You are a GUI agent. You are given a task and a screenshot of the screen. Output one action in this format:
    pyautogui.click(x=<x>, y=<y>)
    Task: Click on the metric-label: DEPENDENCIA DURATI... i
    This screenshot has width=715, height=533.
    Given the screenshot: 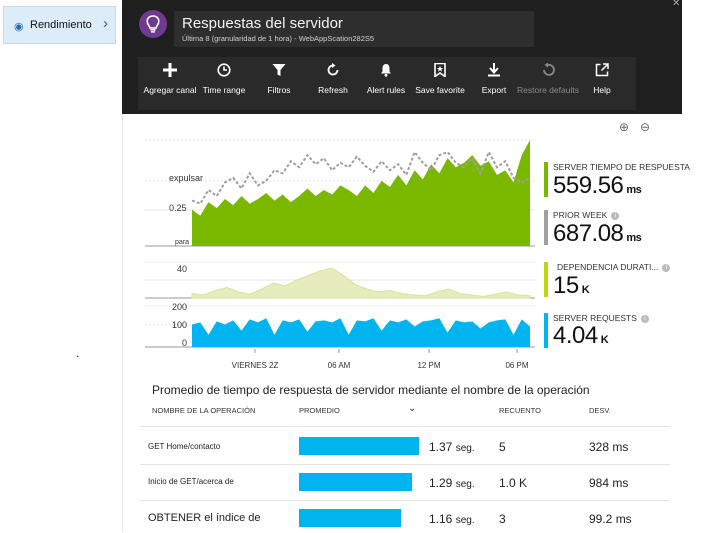 What is the action you would take?
    pyautogui.click(x=614, y=267)
    